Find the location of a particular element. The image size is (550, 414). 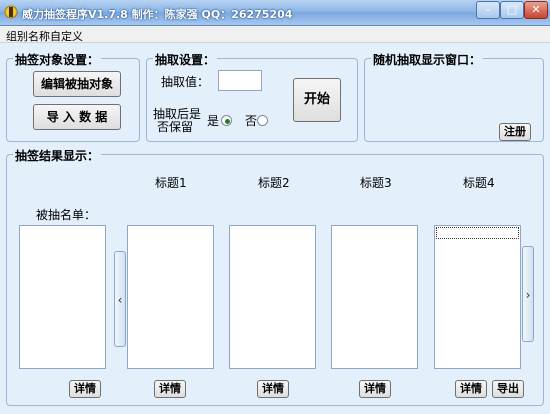

keep-yes-label: 是 is located at coordinates (213, 121).